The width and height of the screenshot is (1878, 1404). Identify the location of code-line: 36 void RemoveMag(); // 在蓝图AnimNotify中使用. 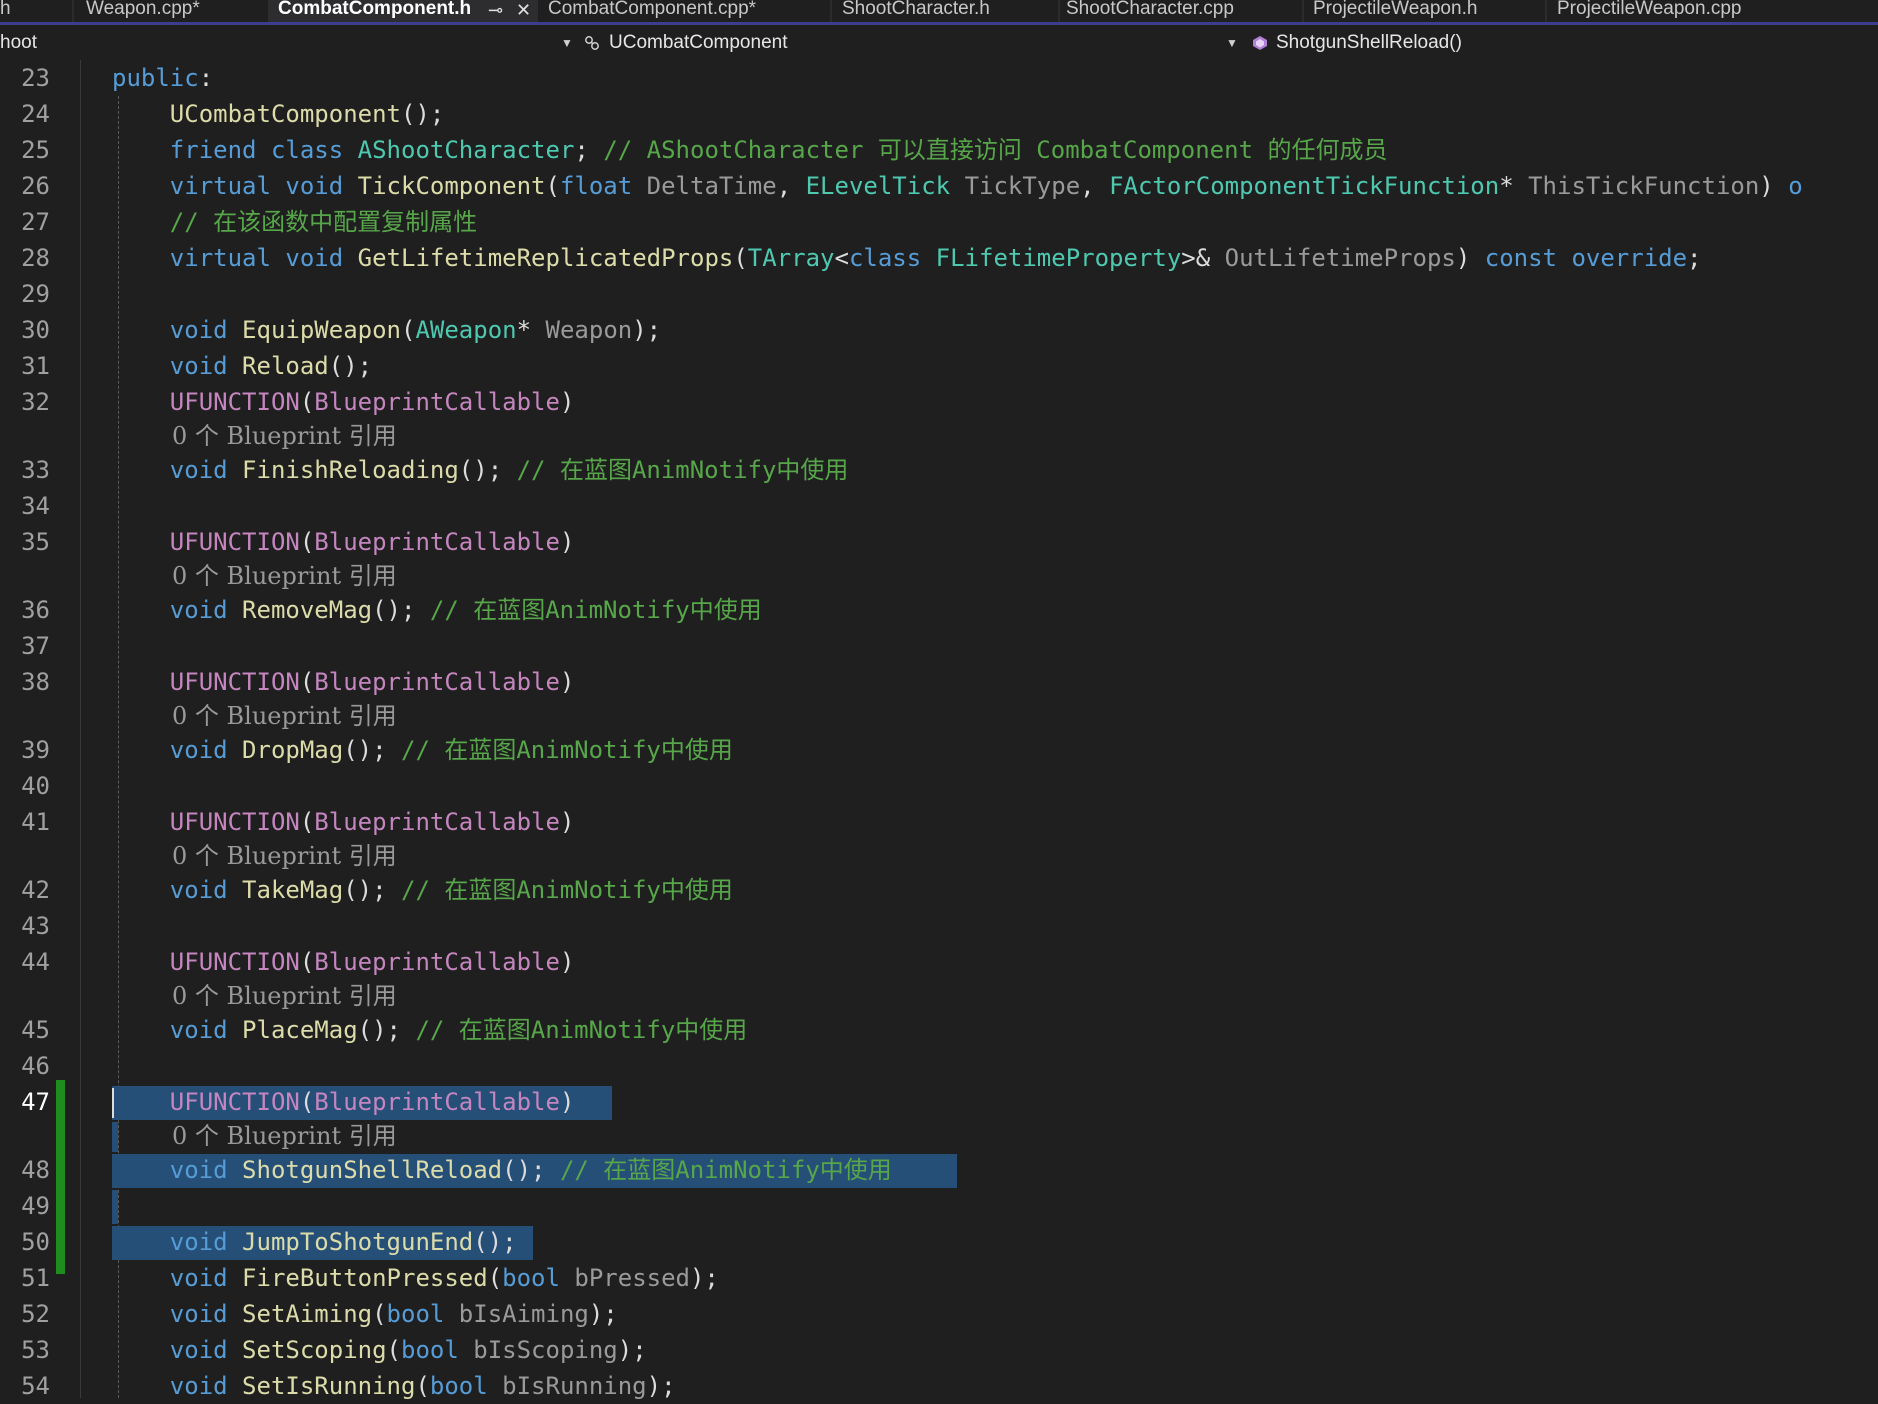
(939, 610).